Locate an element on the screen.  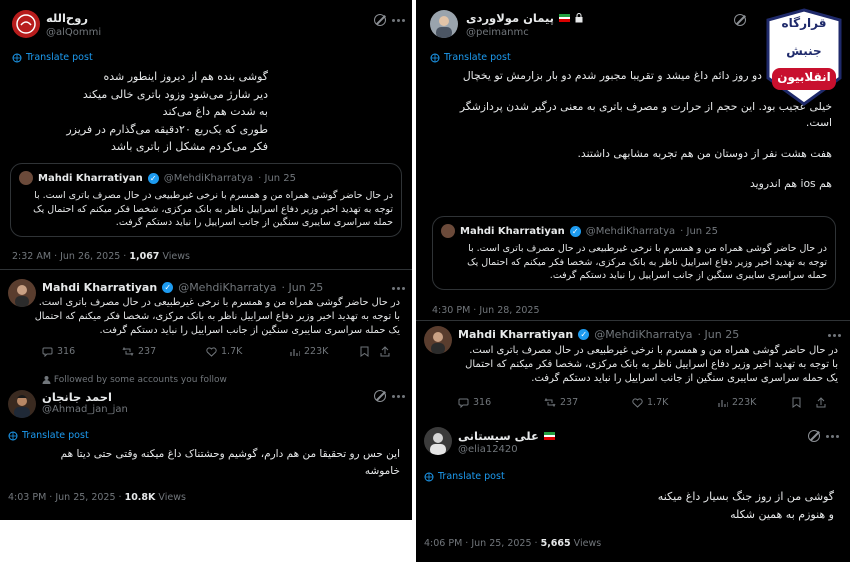
time-text: 4:30 PM · Jun 28, 2025 is located at coordinates (486, 310).